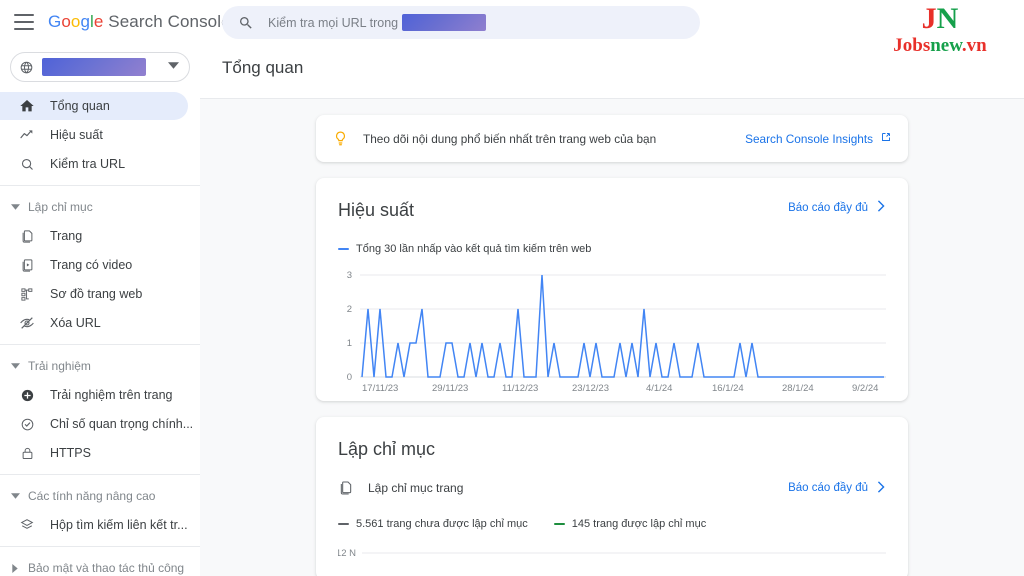  I want to click on sidebar-item-label: Trải nghiệm trên trang, so click(111, 395).